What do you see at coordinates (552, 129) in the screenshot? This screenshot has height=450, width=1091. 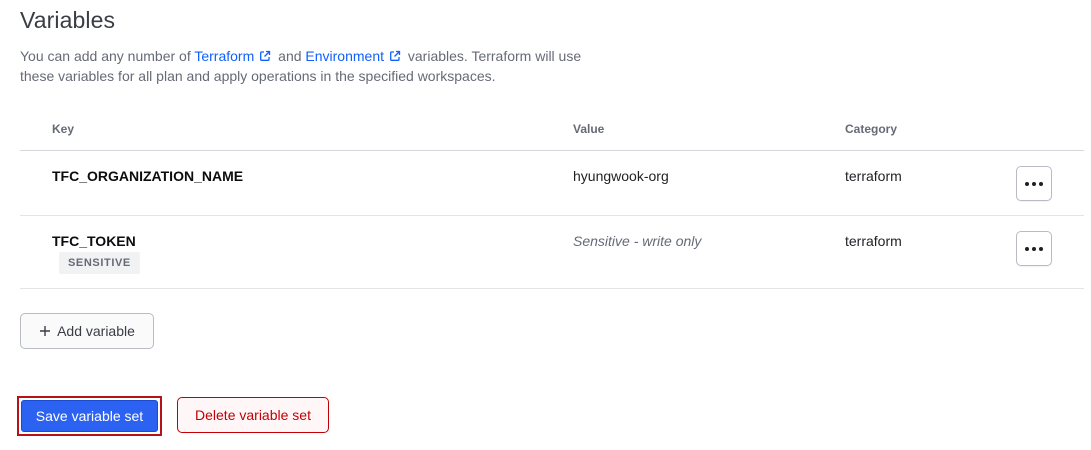 I see `table-header: Key Value Category` at bounding box center [552, 129].